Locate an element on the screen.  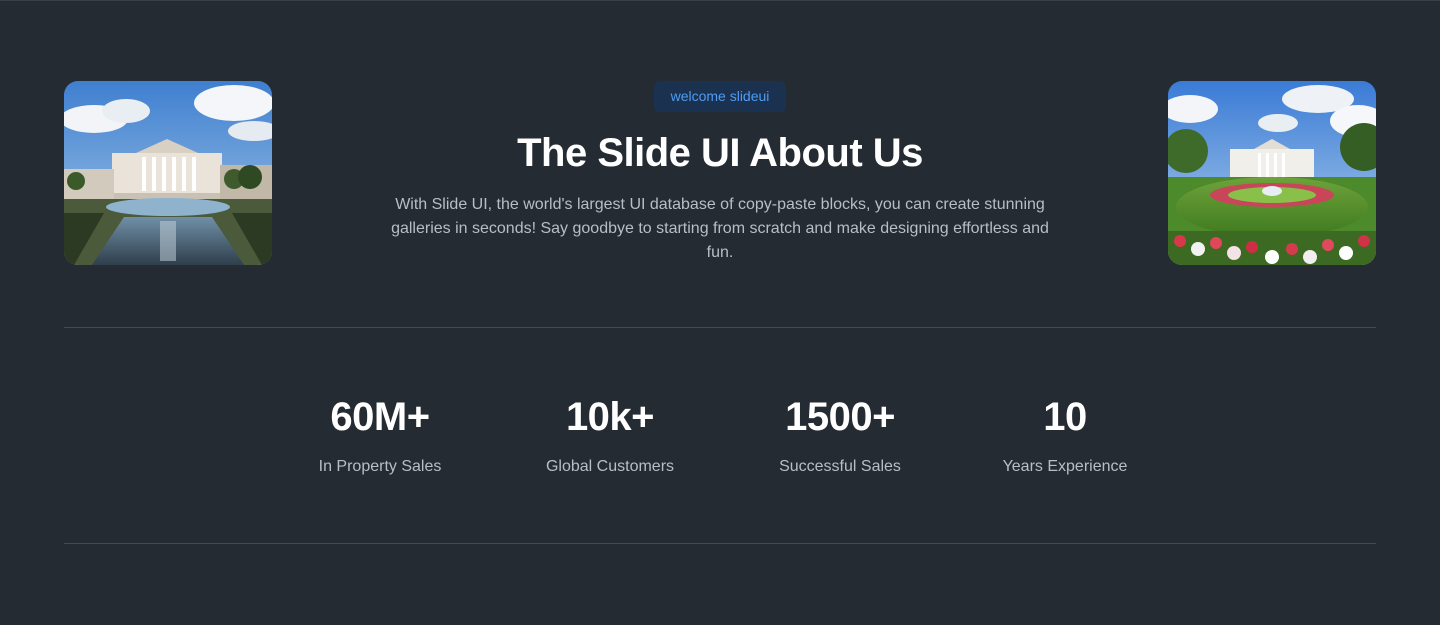
stat-value: 1500+ is located at coordinates (840, 417).